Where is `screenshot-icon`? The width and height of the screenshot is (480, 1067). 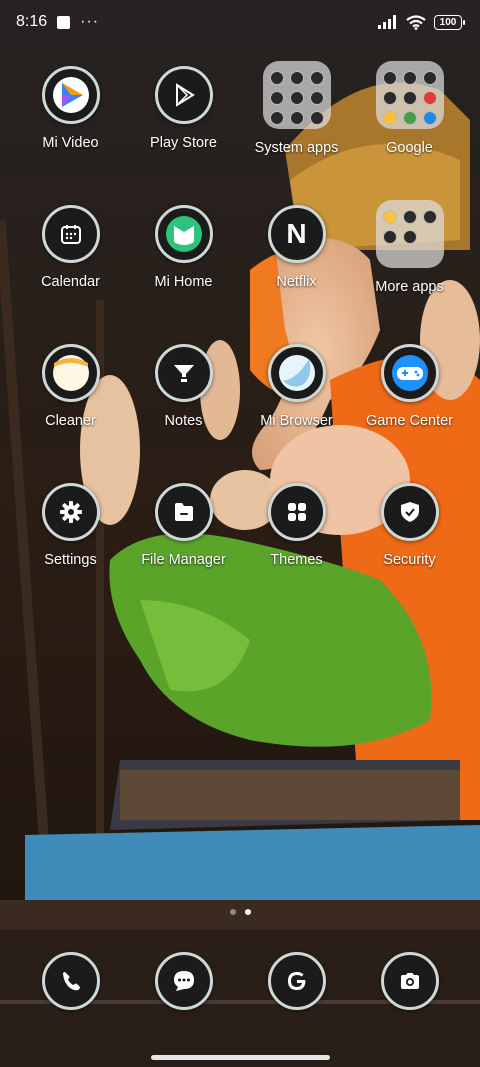
screenshot-icon is located at coordinates (64, 22).